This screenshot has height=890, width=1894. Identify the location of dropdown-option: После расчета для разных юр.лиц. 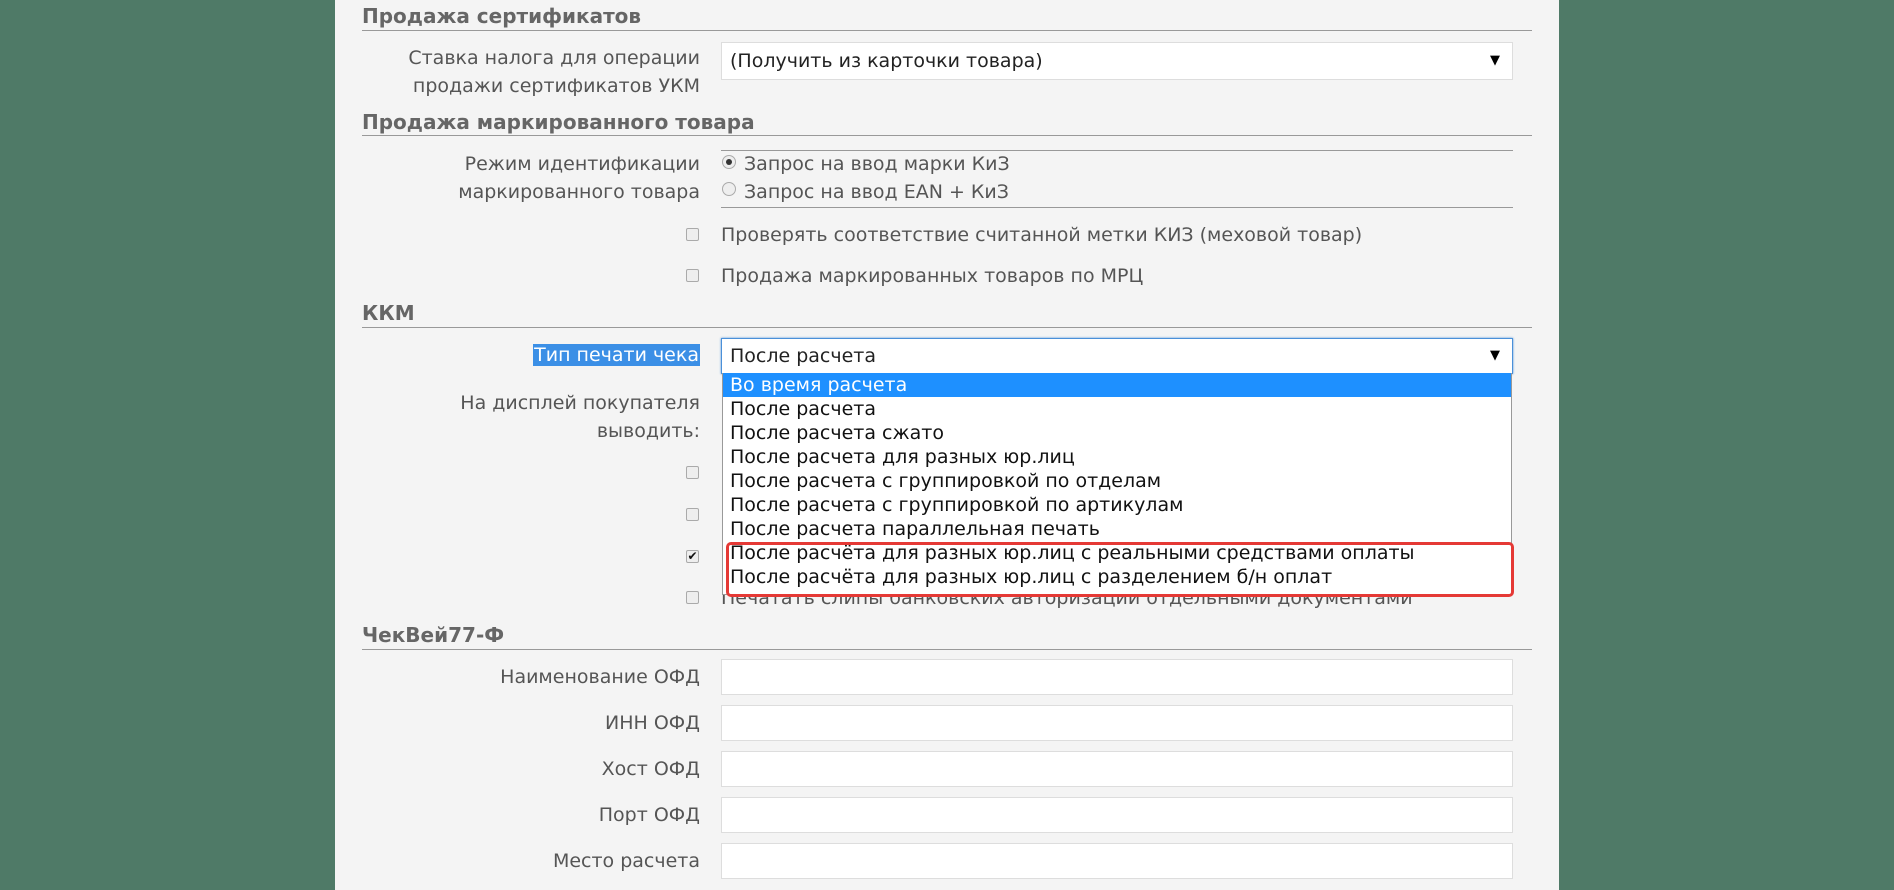
(1117, 457).